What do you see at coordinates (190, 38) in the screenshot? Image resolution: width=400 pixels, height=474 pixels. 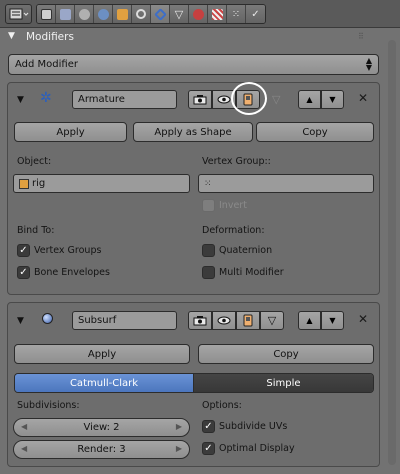 I see `modifiers-section-header: ▼ Modifiers ⠿` at bounding box center [190, 38].